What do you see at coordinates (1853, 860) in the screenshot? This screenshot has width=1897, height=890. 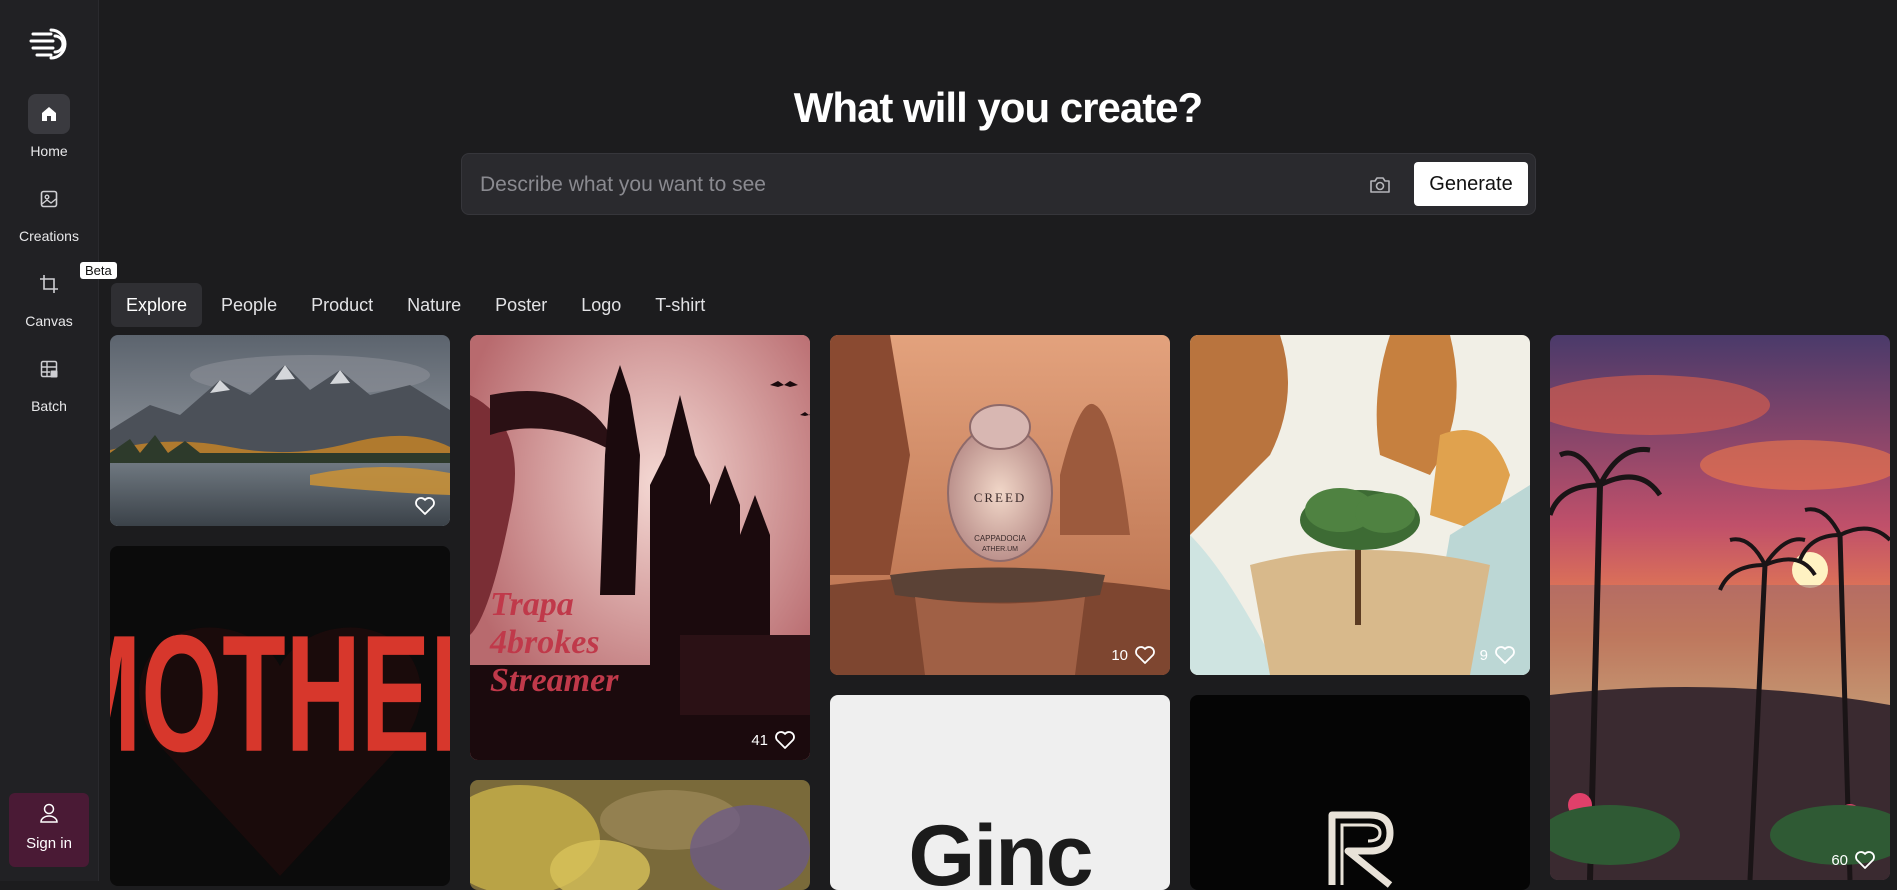 I see `like-control: 60` at bounding box center [1853, 860].